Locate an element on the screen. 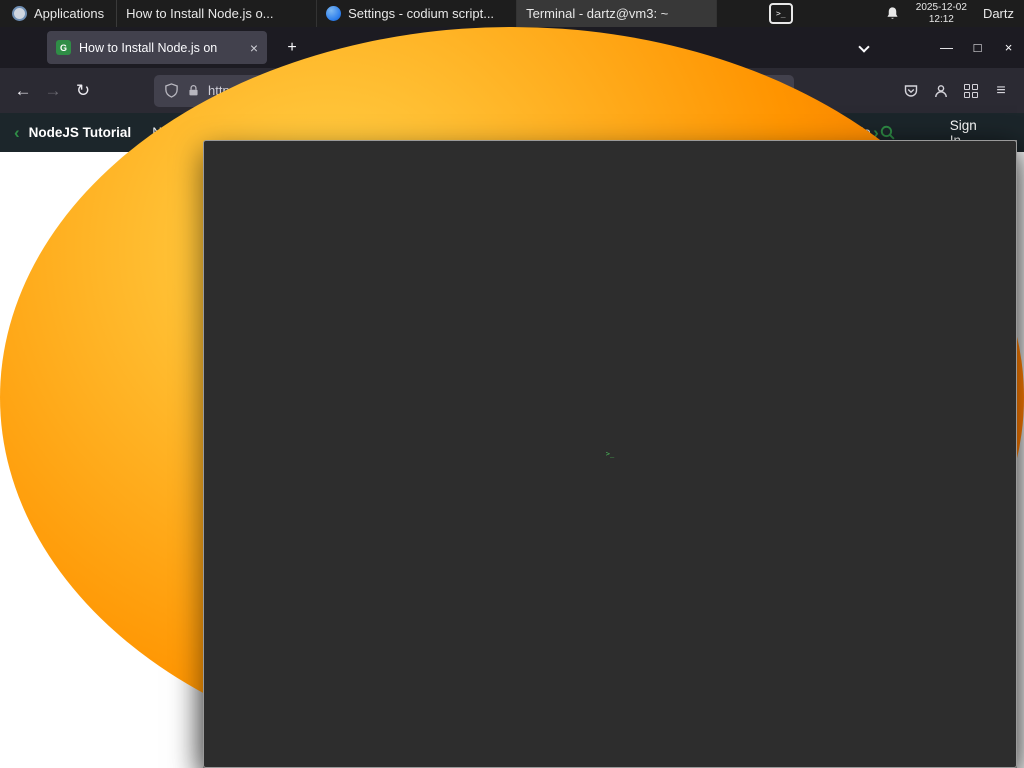 Image resolution: width=1024 pixels, height=768 pixels. clock-date: 2025-12-02 is located at coordinates (941, 7).